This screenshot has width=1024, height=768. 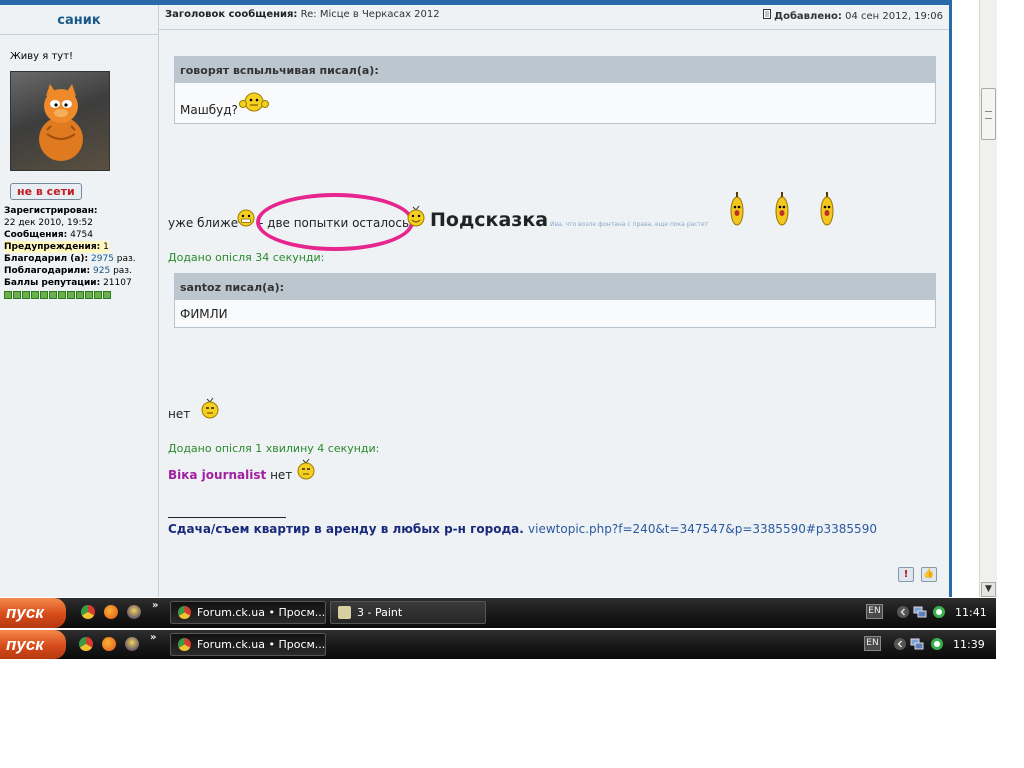 I want to click on quote-header: говорят вспыльчивая писал(а):, so click(x=555, y=70).